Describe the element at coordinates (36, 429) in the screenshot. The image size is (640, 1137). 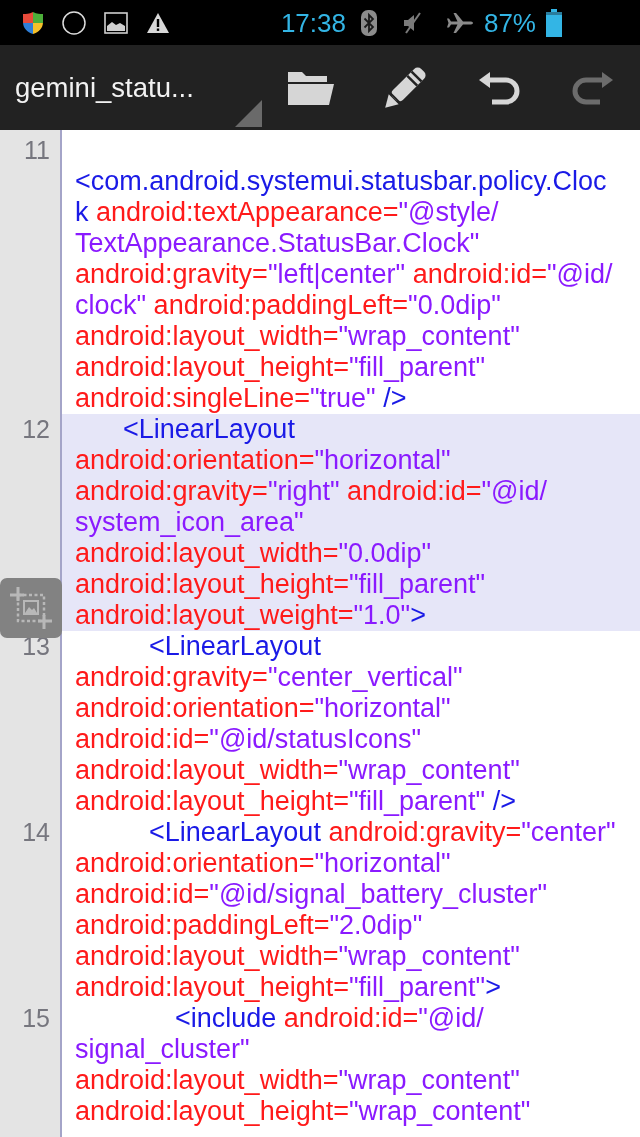
I see `line-number: 12` at that location.